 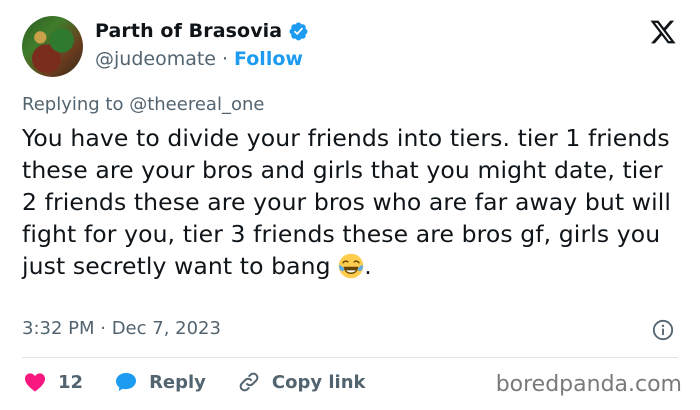 What do you see at coordinates (588, 384) in the screenshot?
I see `watermark: boredpanda.com` at bounding box center [588, 384].